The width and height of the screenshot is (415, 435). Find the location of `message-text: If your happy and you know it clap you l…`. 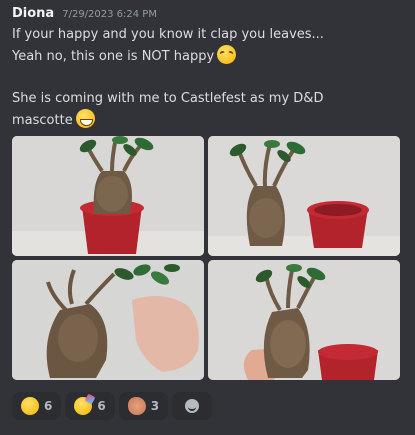

message-text: If your happy and you know it clap you l… is located at coordinates (168, 34).